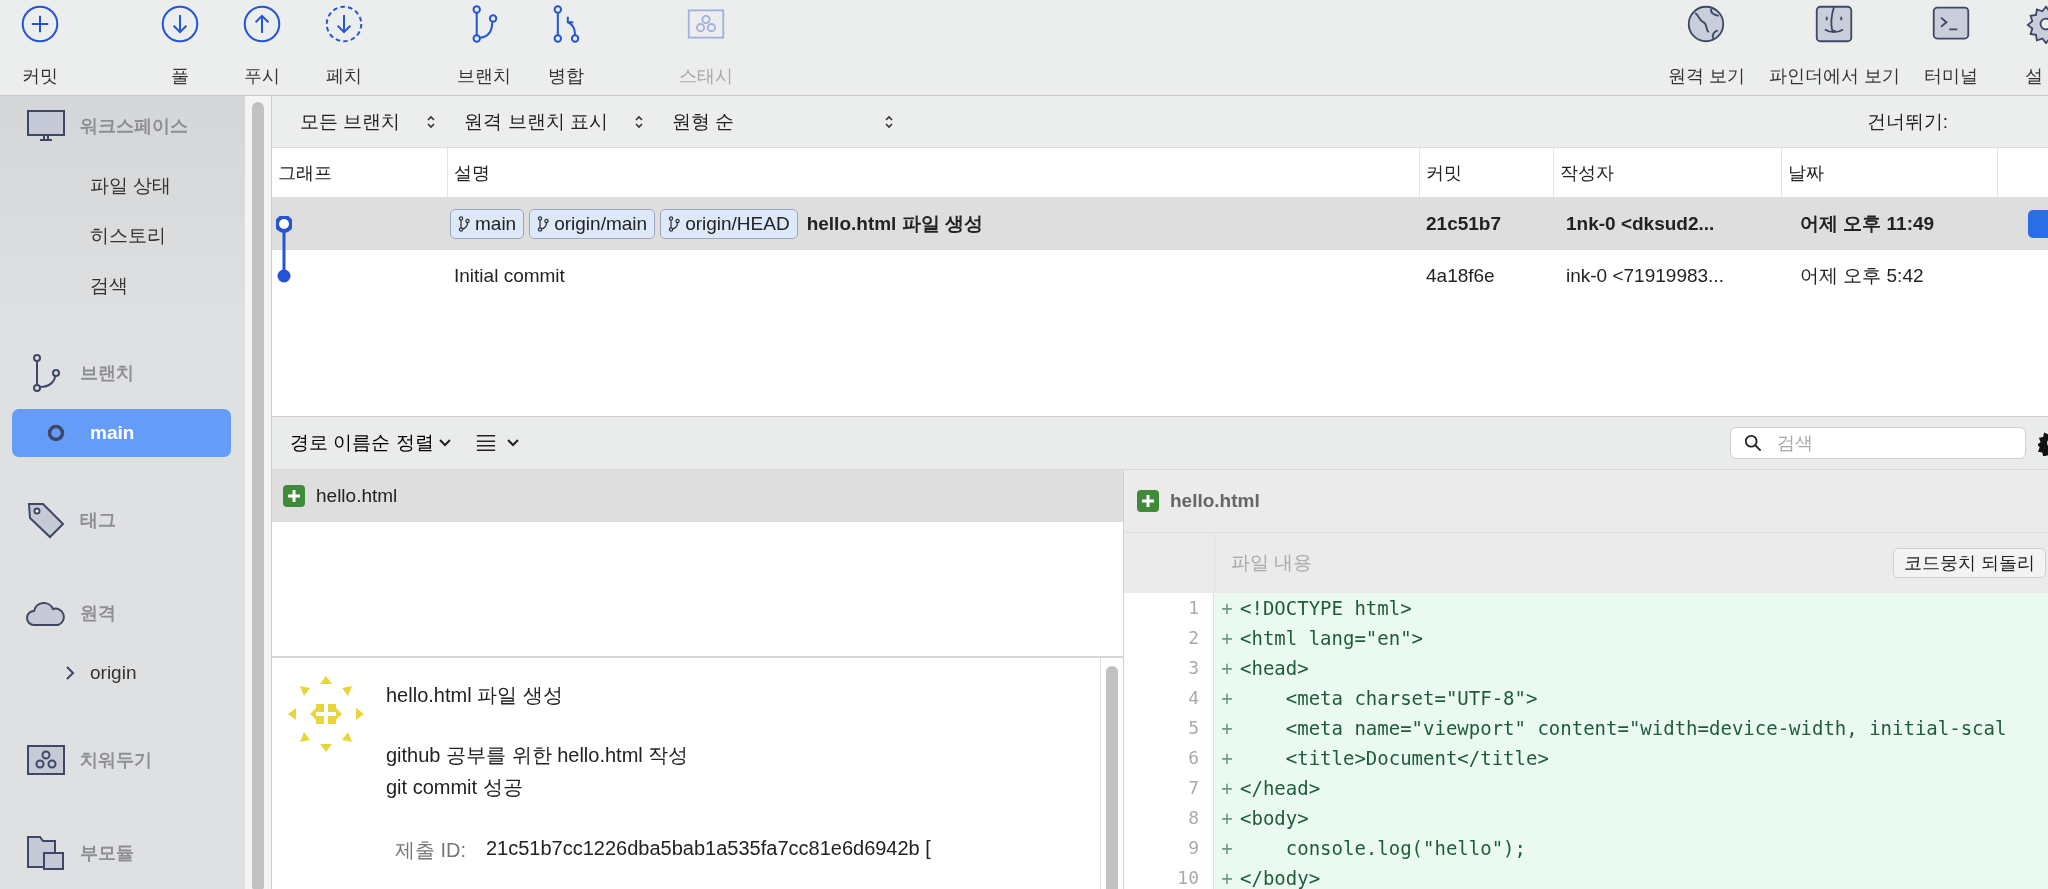 The height and width of the screenshot is (889, 2048). Describe the element at coordinates (46, 853) in the screenshot. I see `folders-icon` at that location.